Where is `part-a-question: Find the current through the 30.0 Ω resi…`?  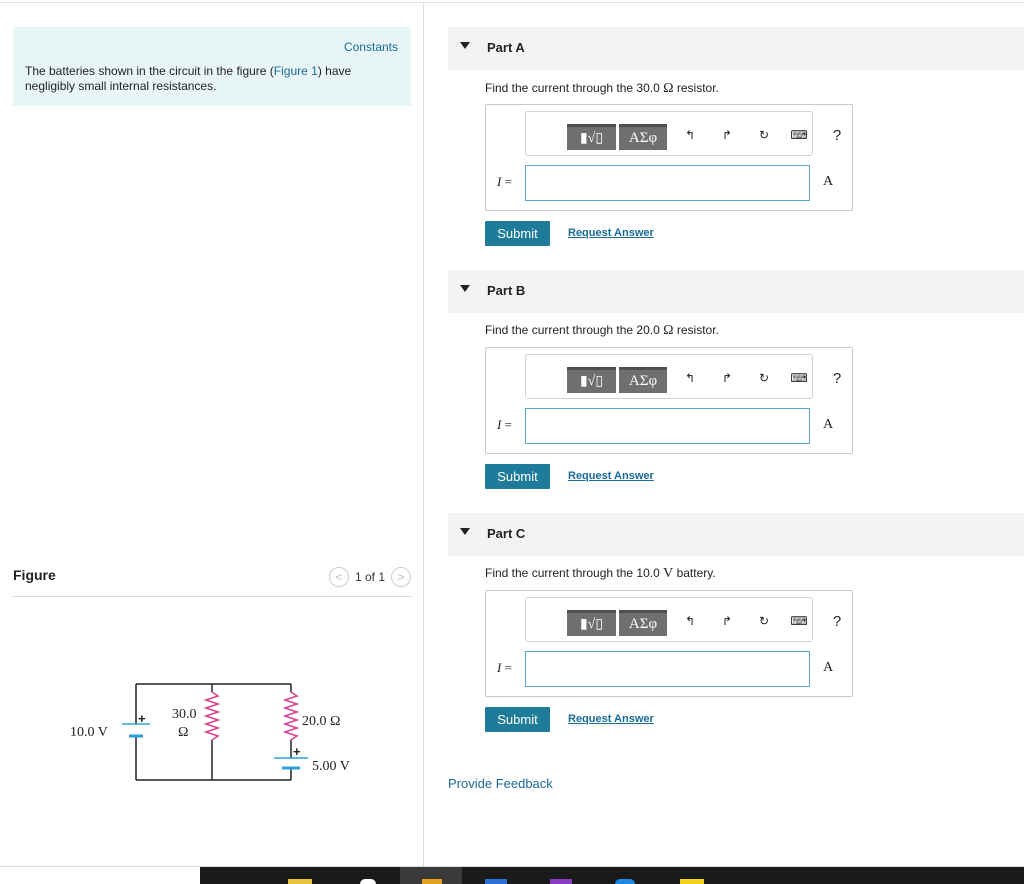
part-a-question: Find the current through the 30.0 Ω resi… is located at coordinates (602, 89).